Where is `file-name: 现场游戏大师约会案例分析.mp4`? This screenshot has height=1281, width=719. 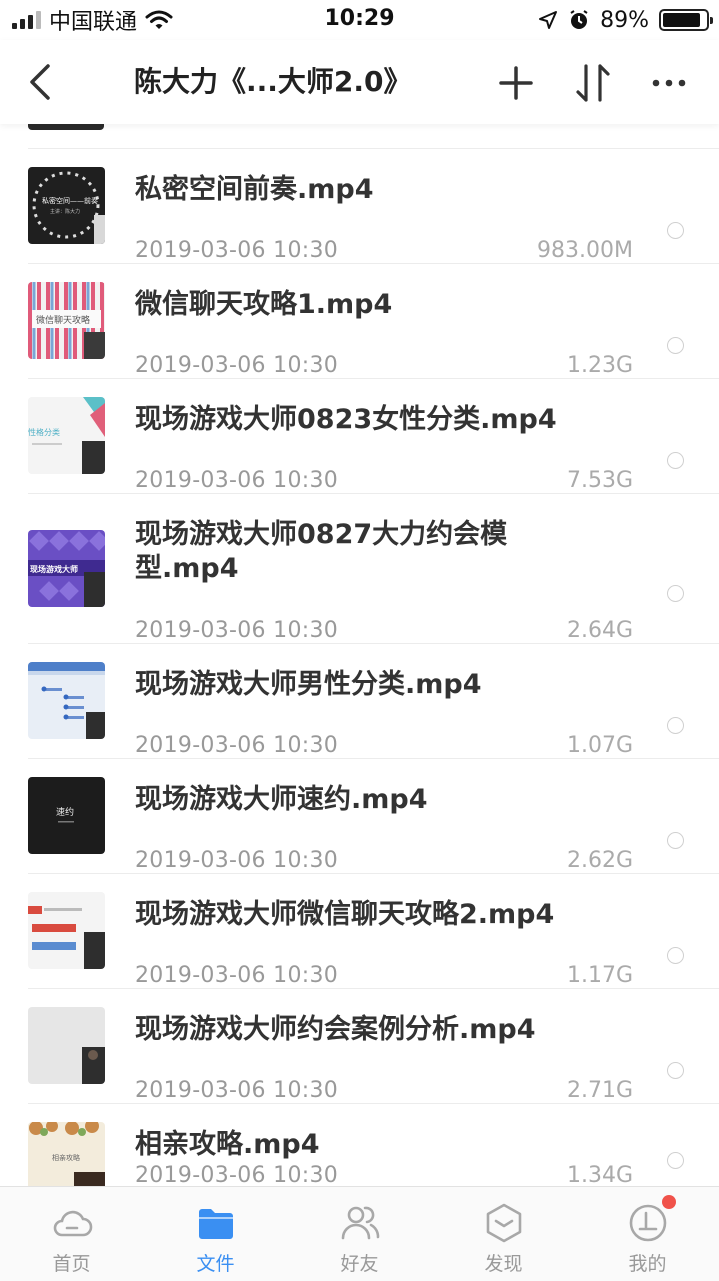 file-name: 现场游戏大师约会案例分析.mp4 is located at coordinates (335, 1029).